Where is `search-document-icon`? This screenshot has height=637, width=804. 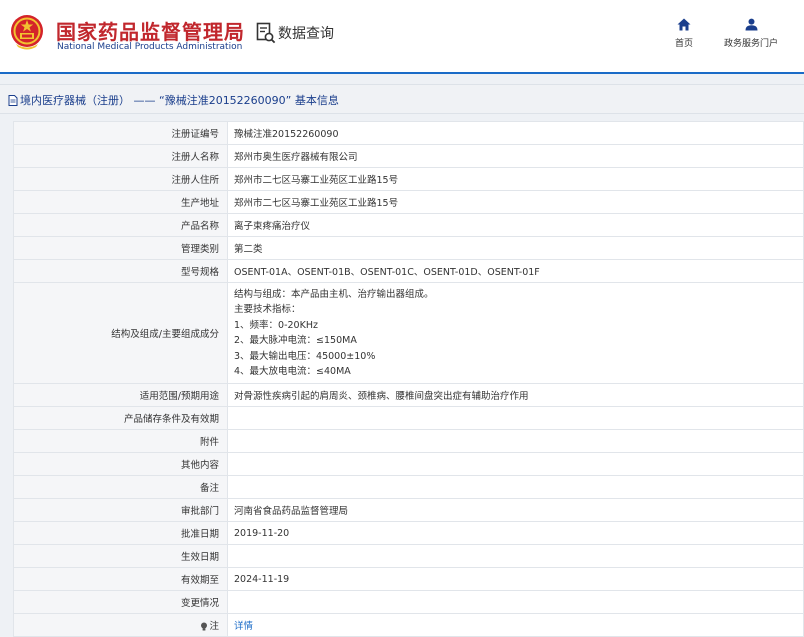 search-document-icon is located at coordinates (266, 33).